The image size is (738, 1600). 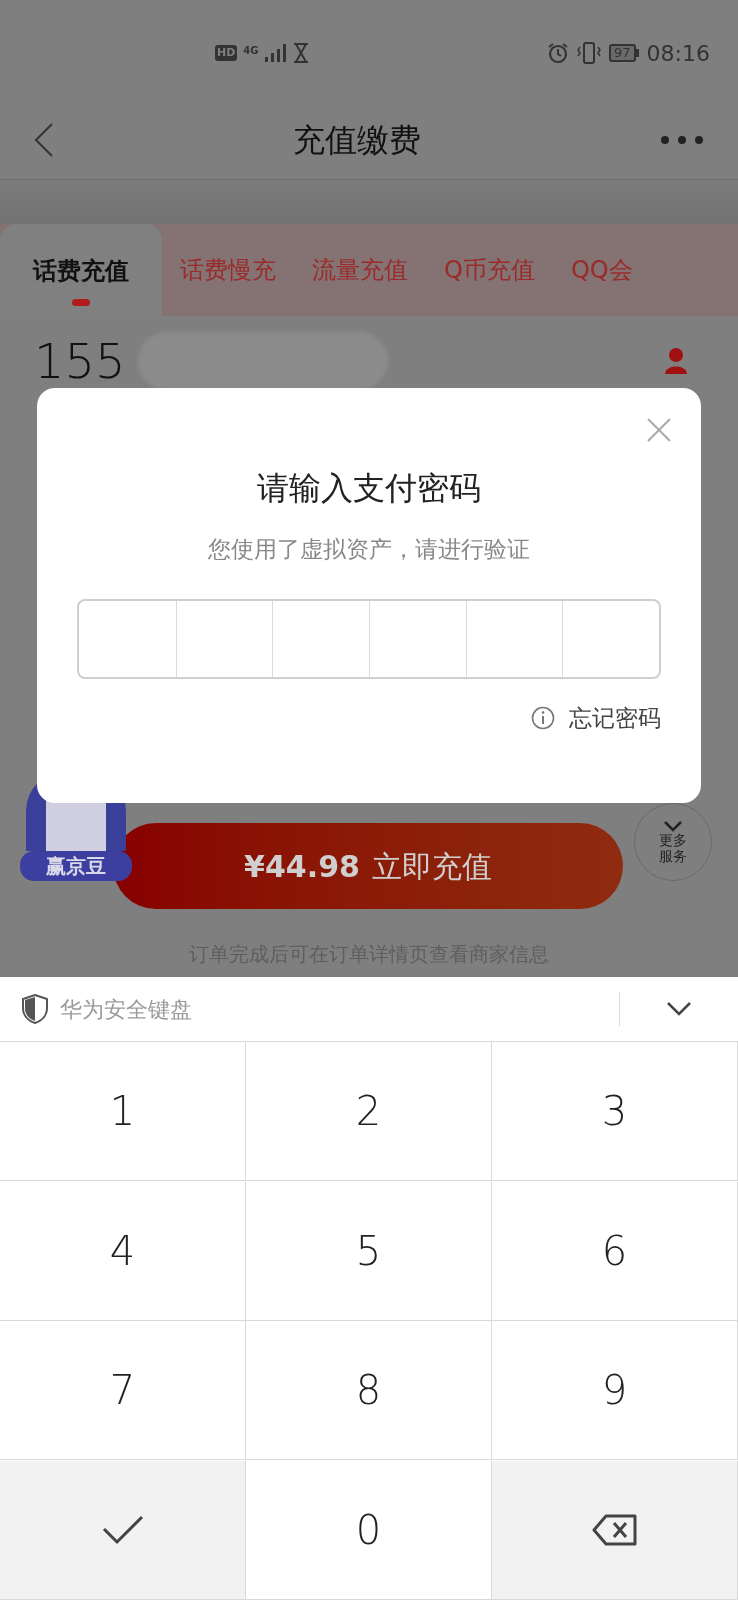 What do you see at coordinates (589, 53) in the screenshot?
I see `vibrate-icon` at bounding box center [589, 53].